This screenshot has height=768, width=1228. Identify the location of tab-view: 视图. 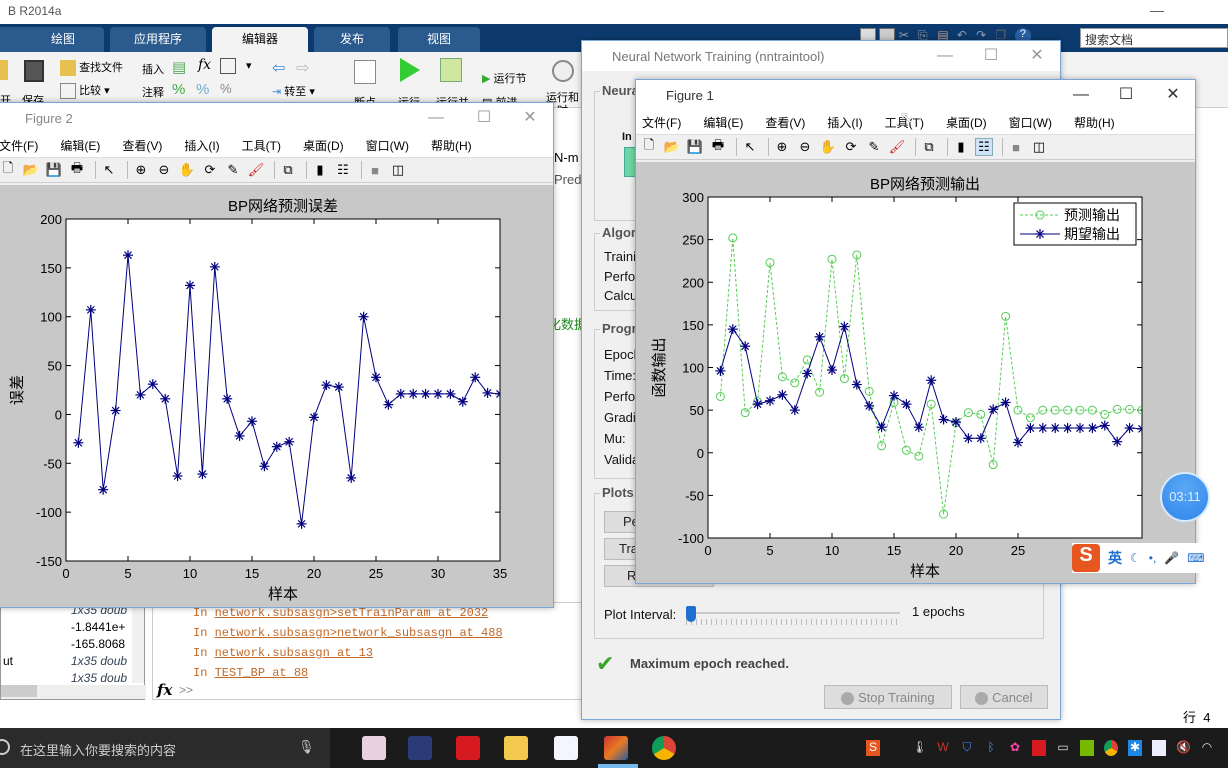
(439, 39).